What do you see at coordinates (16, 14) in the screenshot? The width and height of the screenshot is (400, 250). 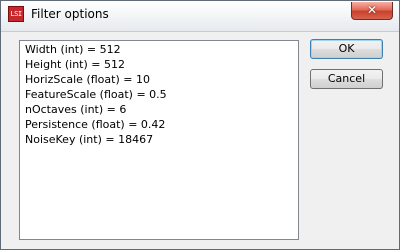 I see `app-icon: LSI` at bounding box center [16, 14].